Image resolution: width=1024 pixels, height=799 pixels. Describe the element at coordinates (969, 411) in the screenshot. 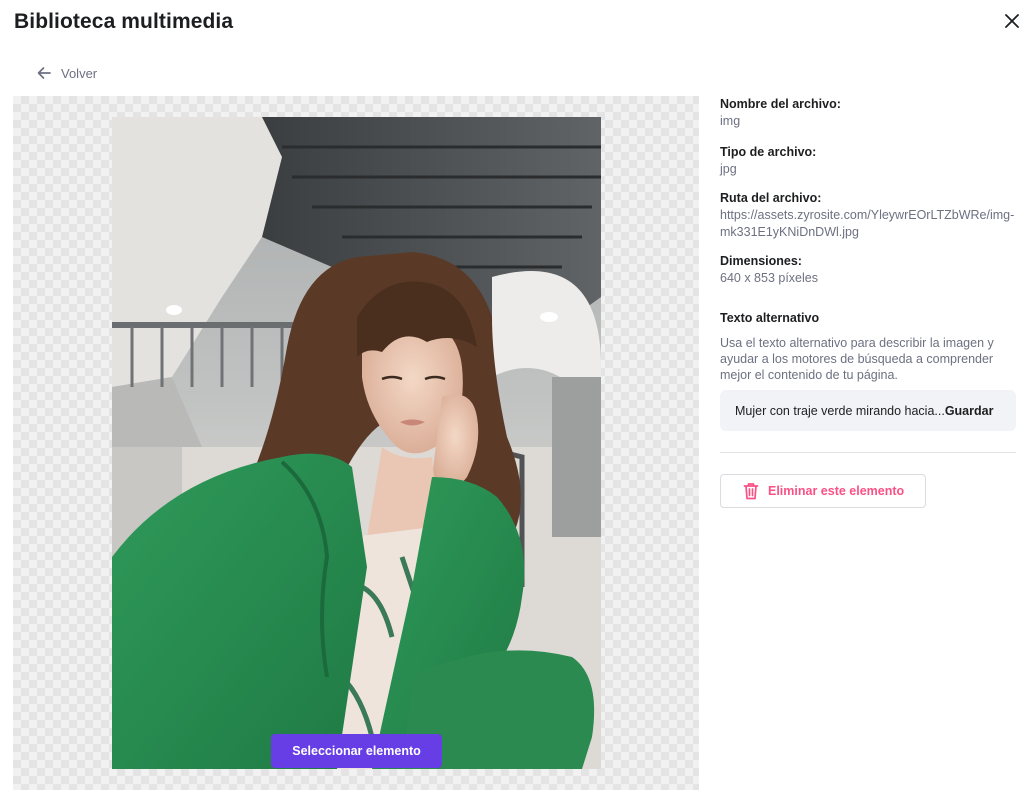

I see `save-alt-text-button: Guardar` at that location.